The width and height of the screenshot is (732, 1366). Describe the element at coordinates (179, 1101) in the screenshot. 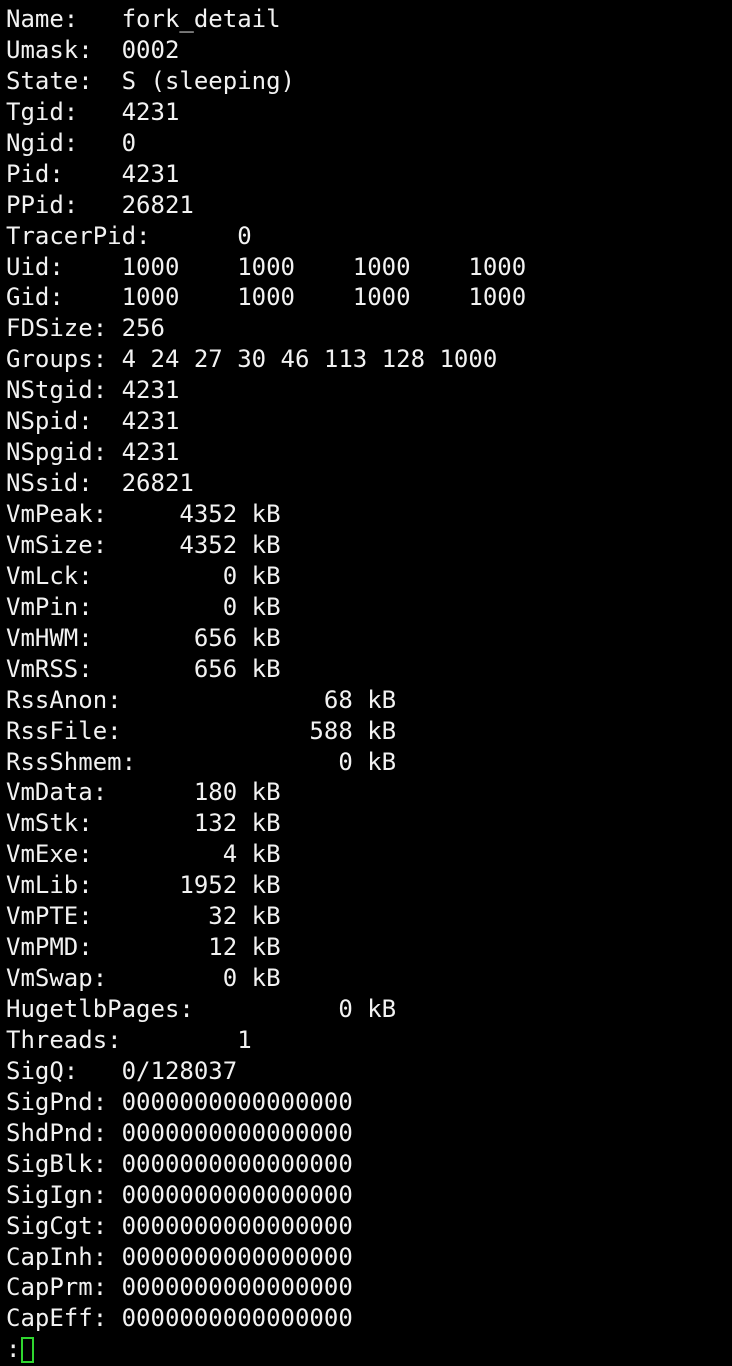

I see `proc-status-line-sigpnd: SigPnd: 0000000000000000` at that location.